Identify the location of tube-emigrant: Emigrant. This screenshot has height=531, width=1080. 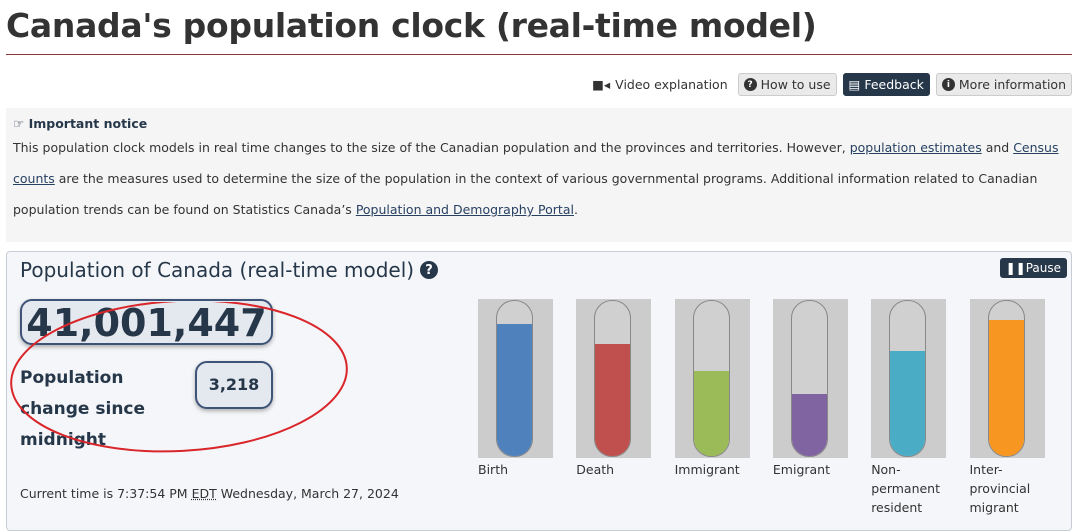
(810, 389).